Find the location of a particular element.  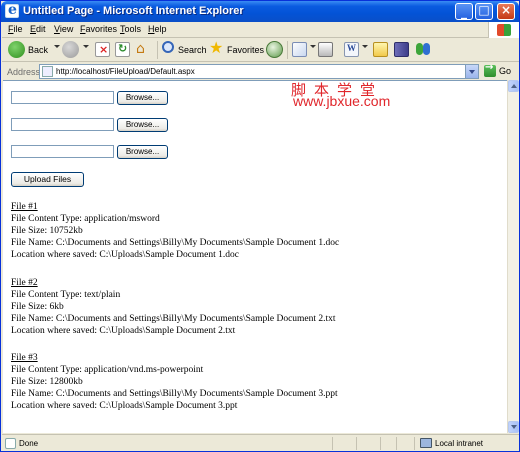

print-button is located at coordinates (326, 50).